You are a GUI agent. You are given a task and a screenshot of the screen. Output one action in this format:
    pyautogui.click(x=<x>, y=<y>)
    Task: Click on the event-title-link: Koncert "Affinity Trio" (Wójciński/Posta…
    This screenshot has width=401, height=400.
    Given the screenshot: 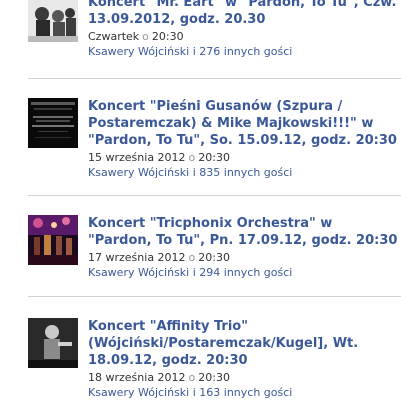 What is the action you would take?
    pyautogui.click(x=244, y=343)
    